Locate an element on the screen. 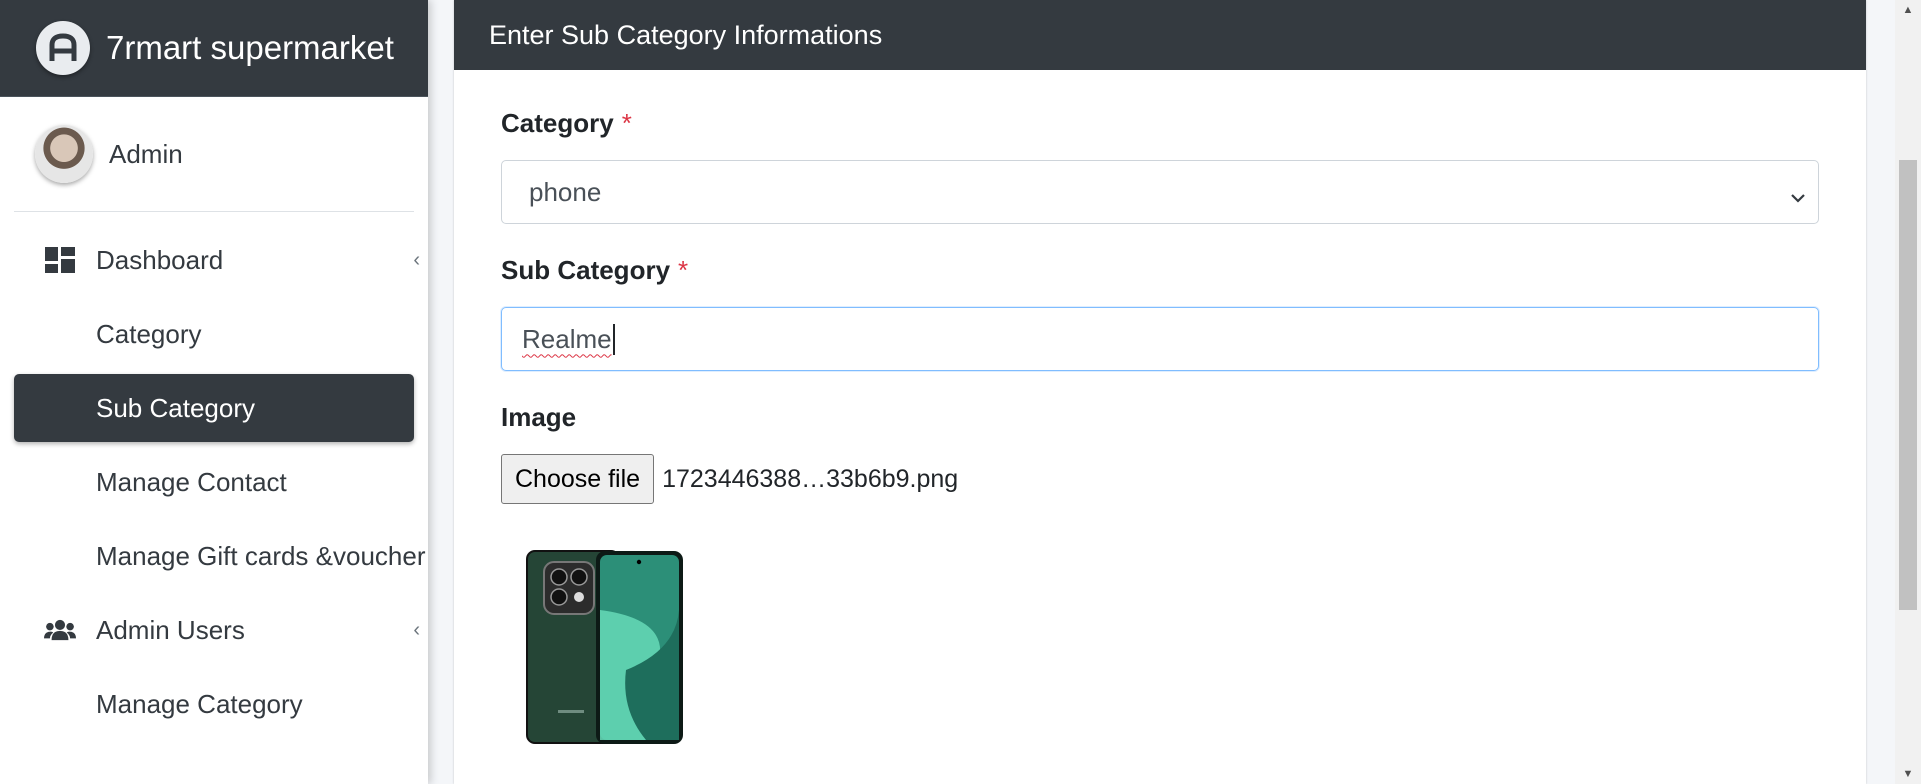 The height and width of the screenshot is (784, 1921). brand-link: 7rmart supermarket is located at coordinates (214, 48).